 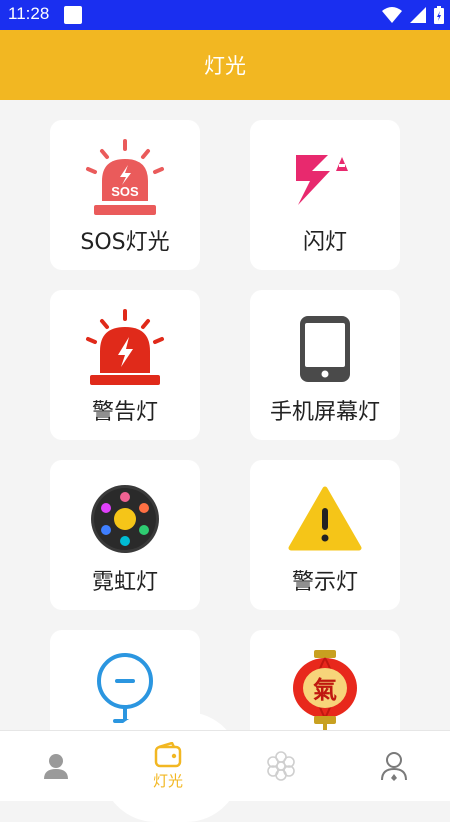 I want to click on sos-siren-icon: SOS, so click(x=125, y=177).